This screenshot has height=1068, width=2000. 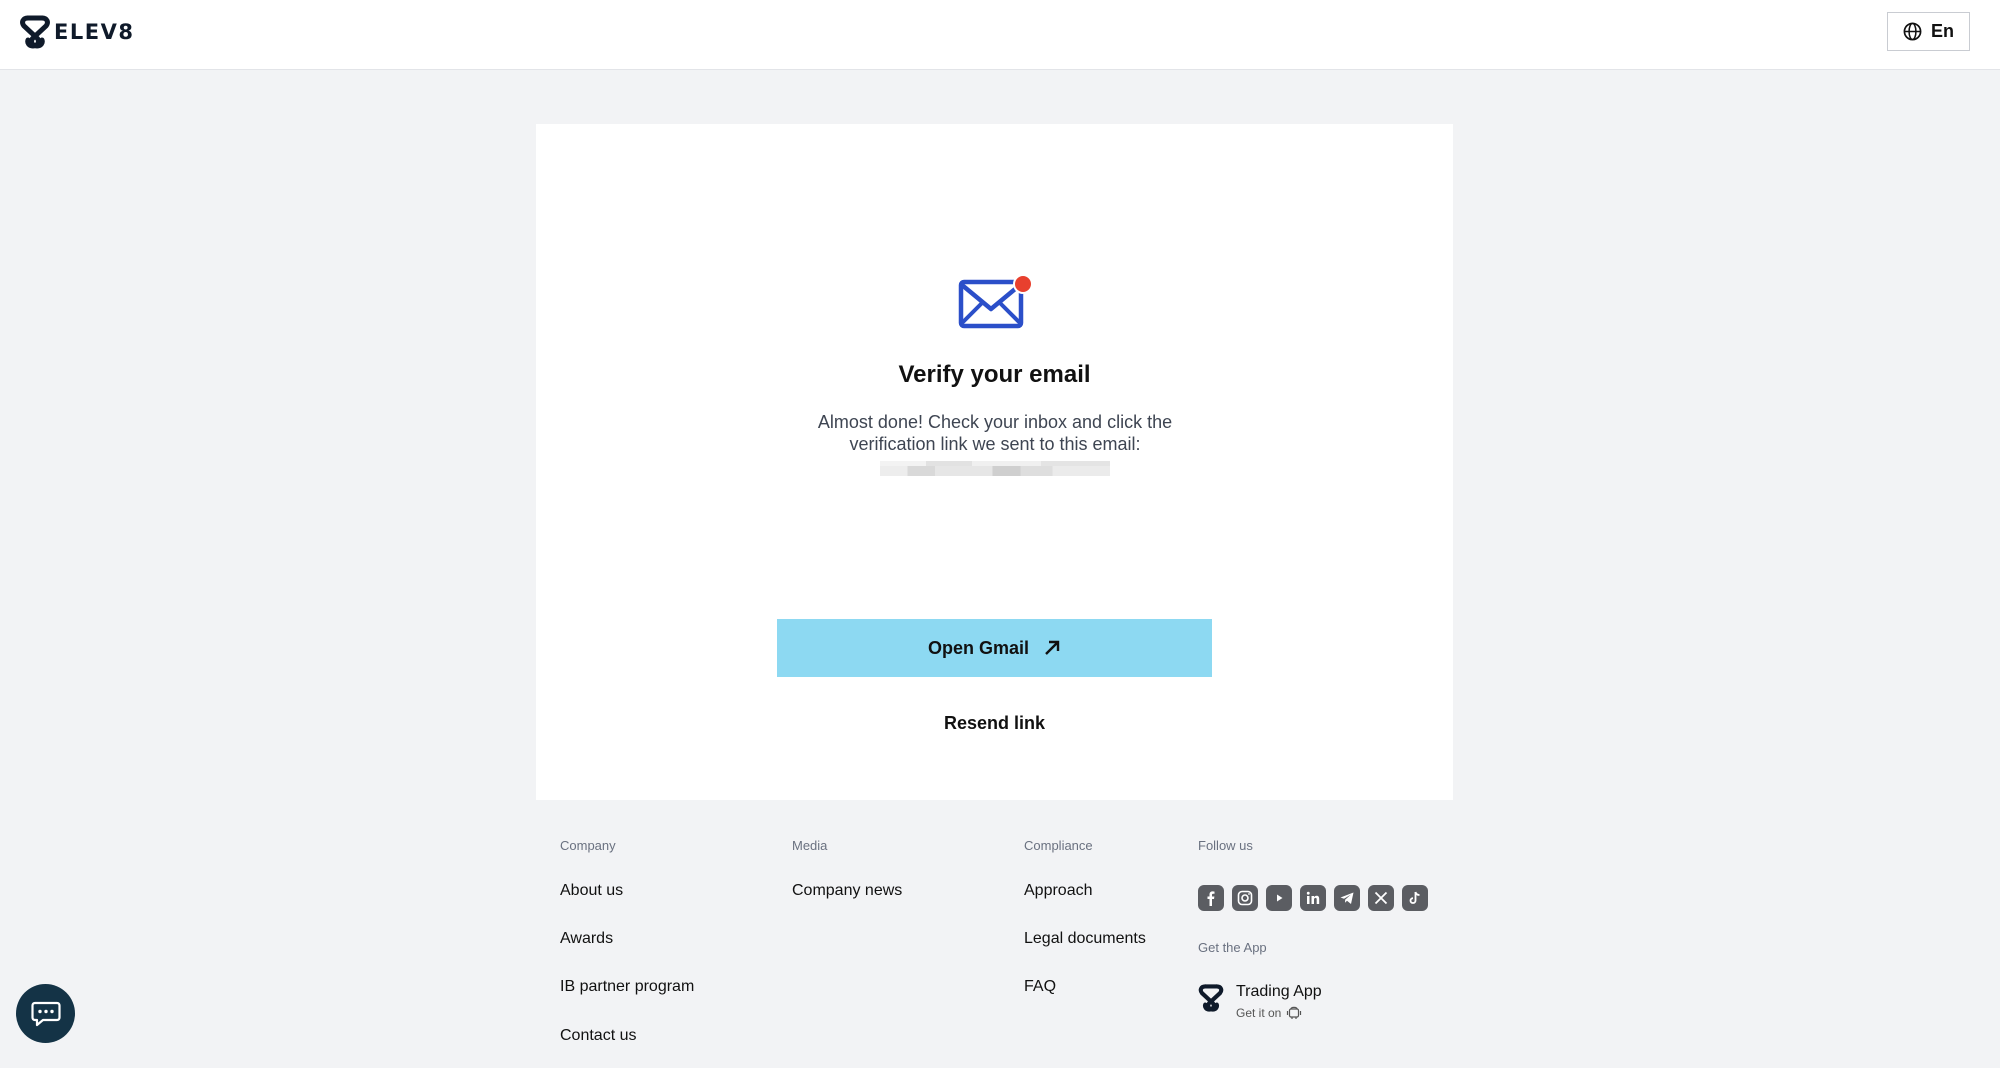 I want to click on android-icon, so click(x=1294, y=1012).